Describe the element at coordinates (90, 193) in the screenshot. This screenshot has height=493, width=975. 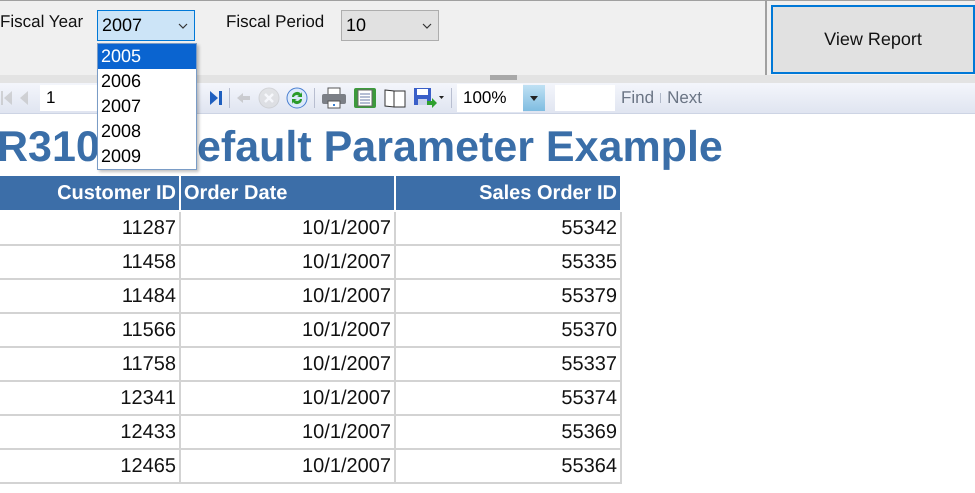
I see `column-header: Customer ID` at that location.